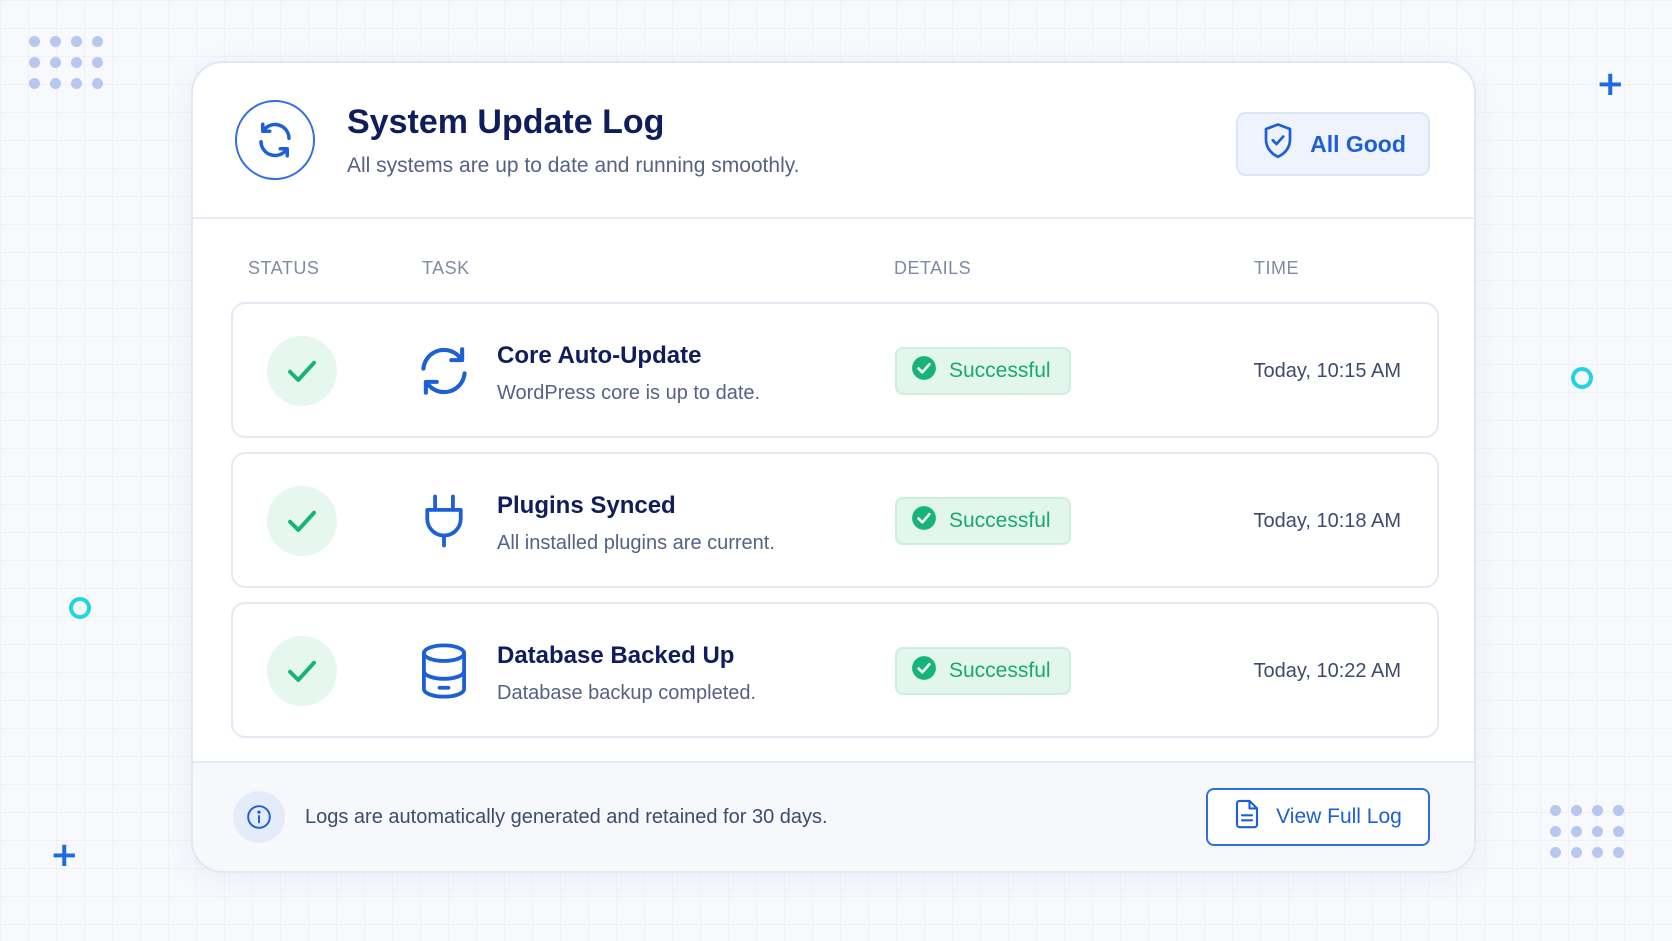 The width and height of the screenshot is (1672, 941). Describe the element at coordinates (1327, 521) in the screenshot. I see `task-time: Today, 10:18 AM` at that location.